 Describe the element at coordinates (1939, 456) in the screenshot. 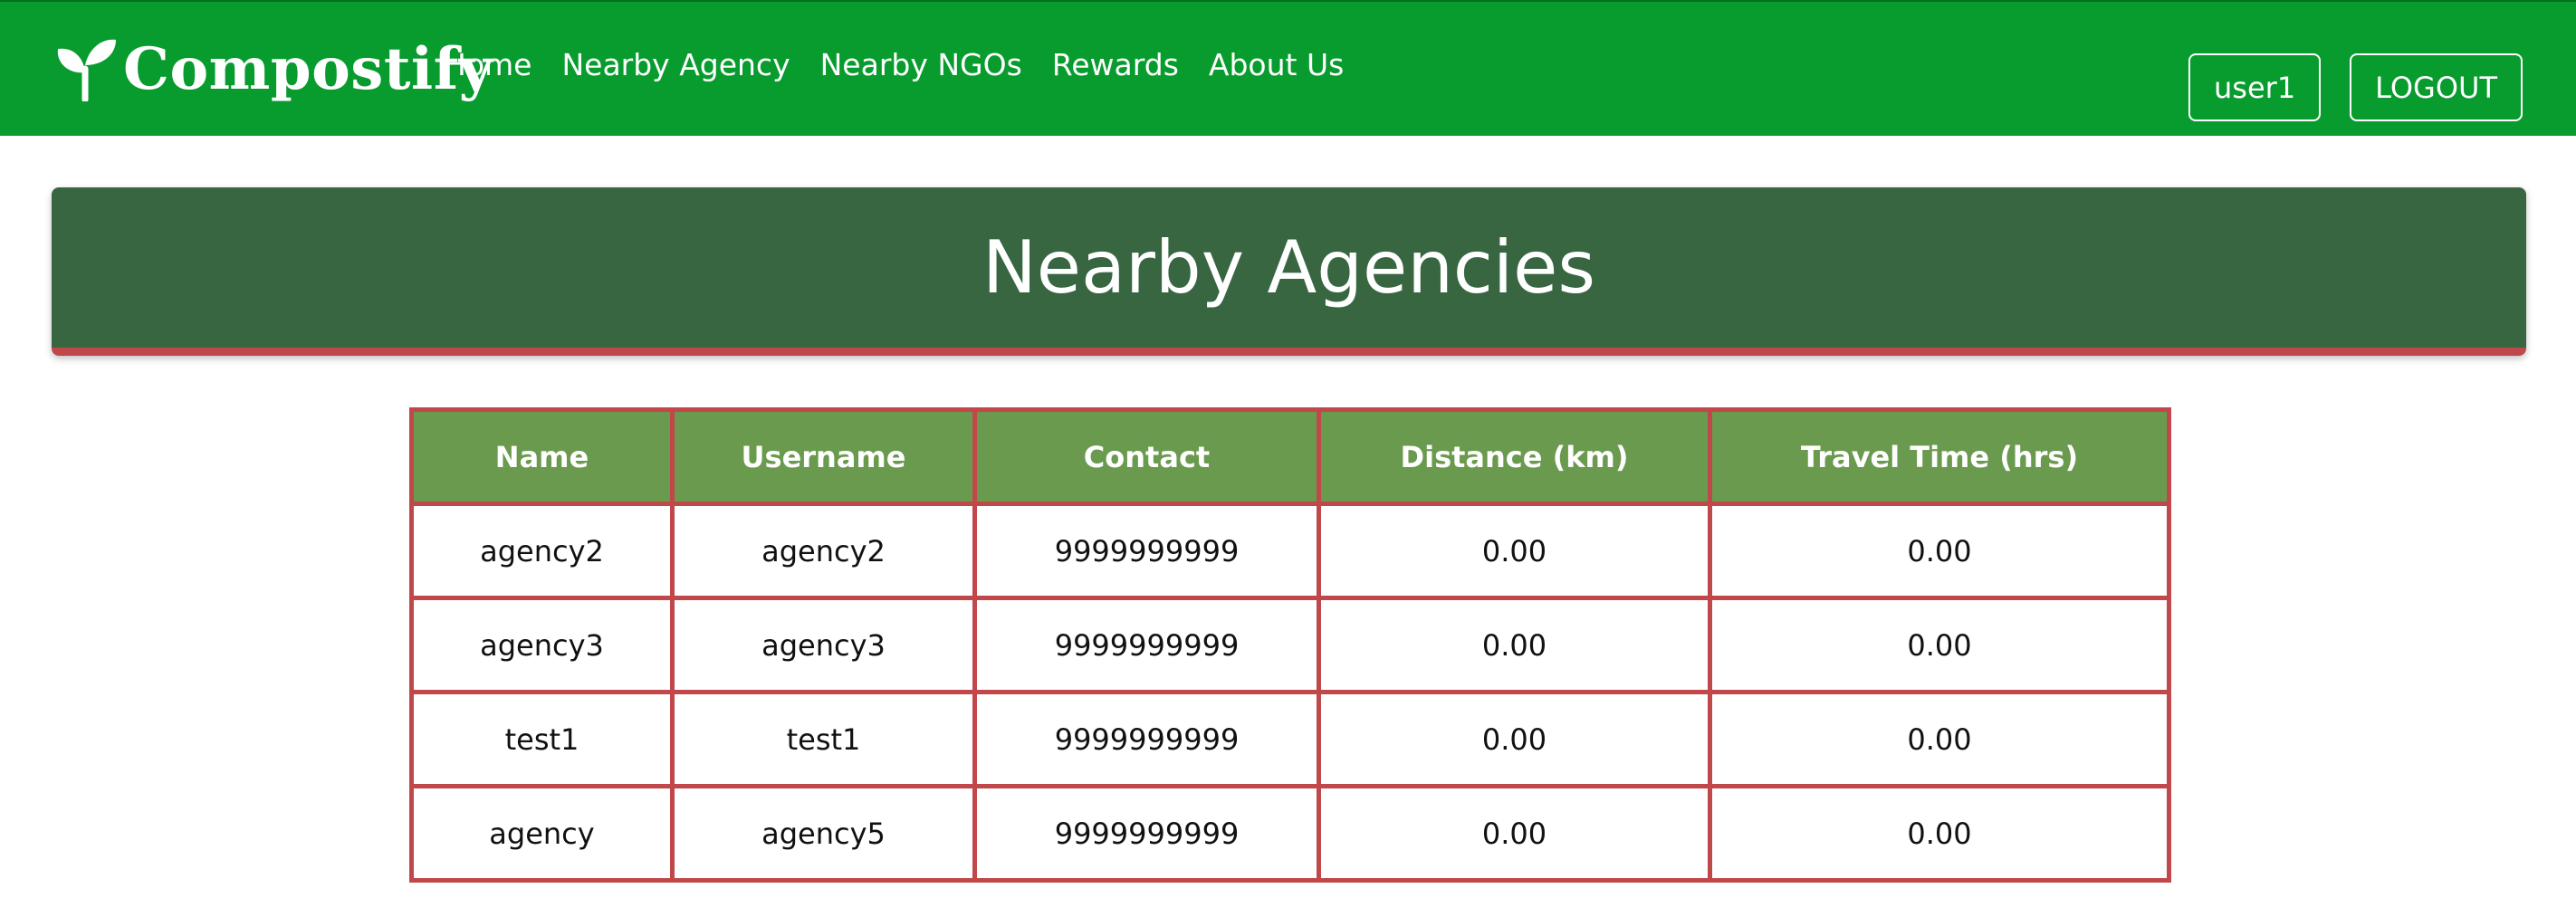

I see `column-header-travel-time: Travel Time (hrs)` at that location.